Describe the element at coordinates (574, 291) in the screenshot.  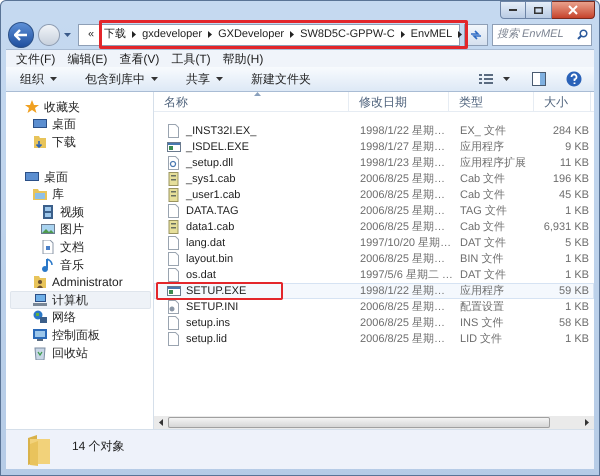
I see `table-cell-text: 59 KB` at that location.